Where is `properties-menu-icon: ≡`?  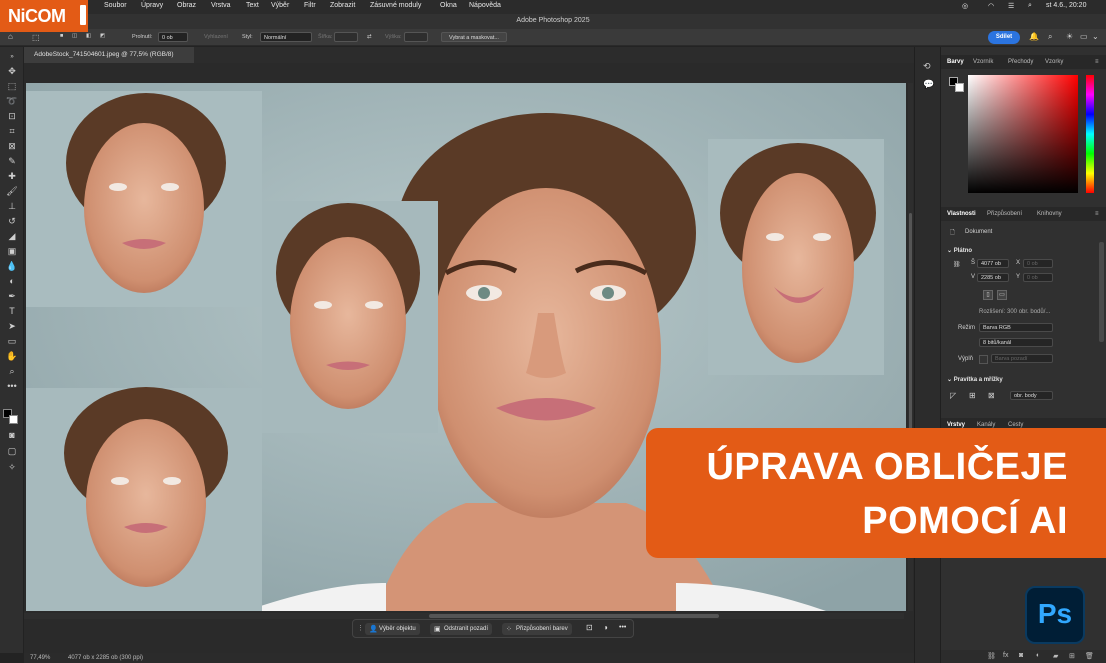
properties-menu-icon: ≡ is located at coordinates (1097, 214).